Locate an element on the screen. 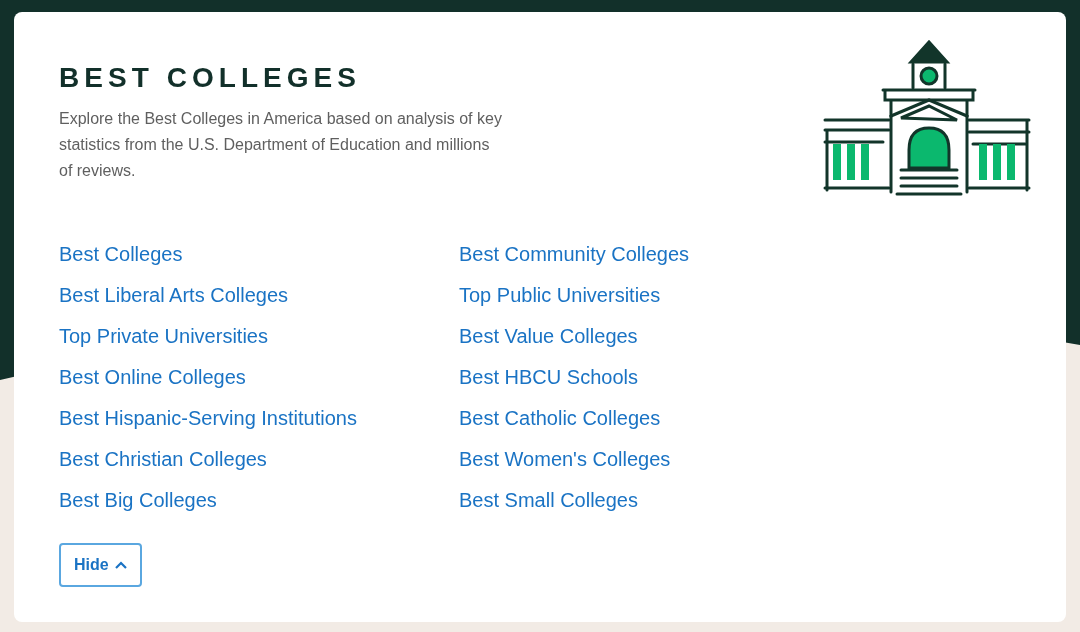 The image size is (1080, 632). college-list-link: Best Hispanic-Serving Institutions is located at coordinates (208, 418).